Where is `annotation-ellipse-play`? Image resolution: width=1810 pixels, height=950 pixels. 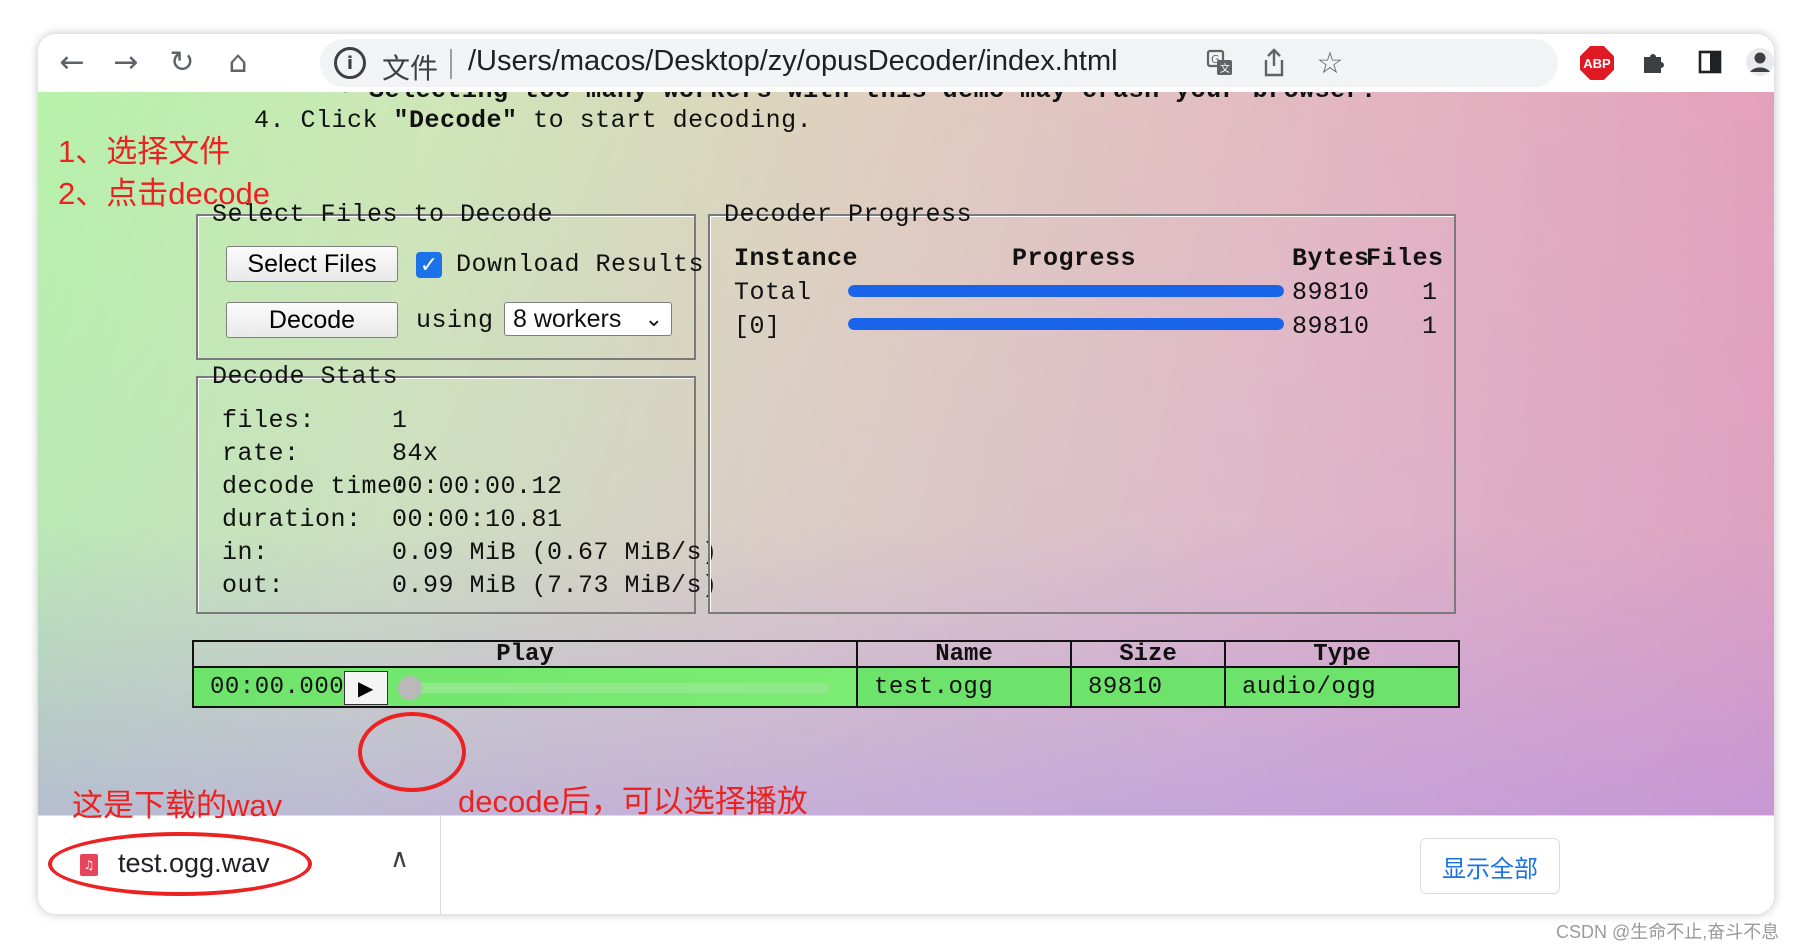 annotation-ellipse-play is located at coordinates (412, 752).